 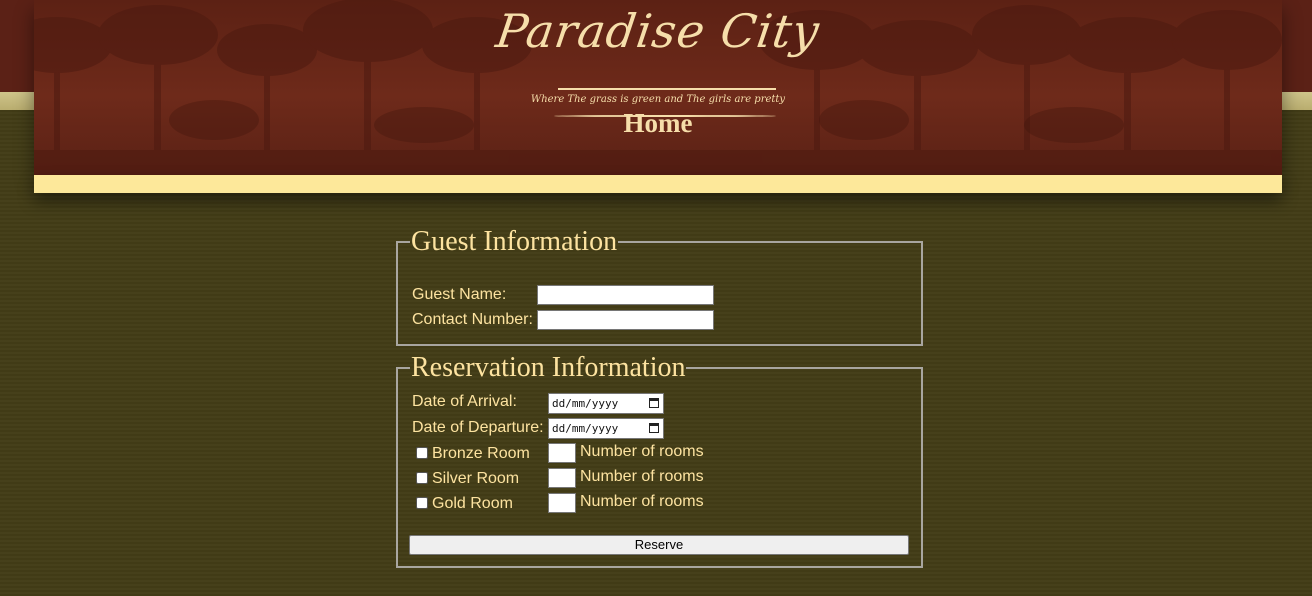 I want to click on departure-date-label: Date of Departure:, so click(x=478, y=427).